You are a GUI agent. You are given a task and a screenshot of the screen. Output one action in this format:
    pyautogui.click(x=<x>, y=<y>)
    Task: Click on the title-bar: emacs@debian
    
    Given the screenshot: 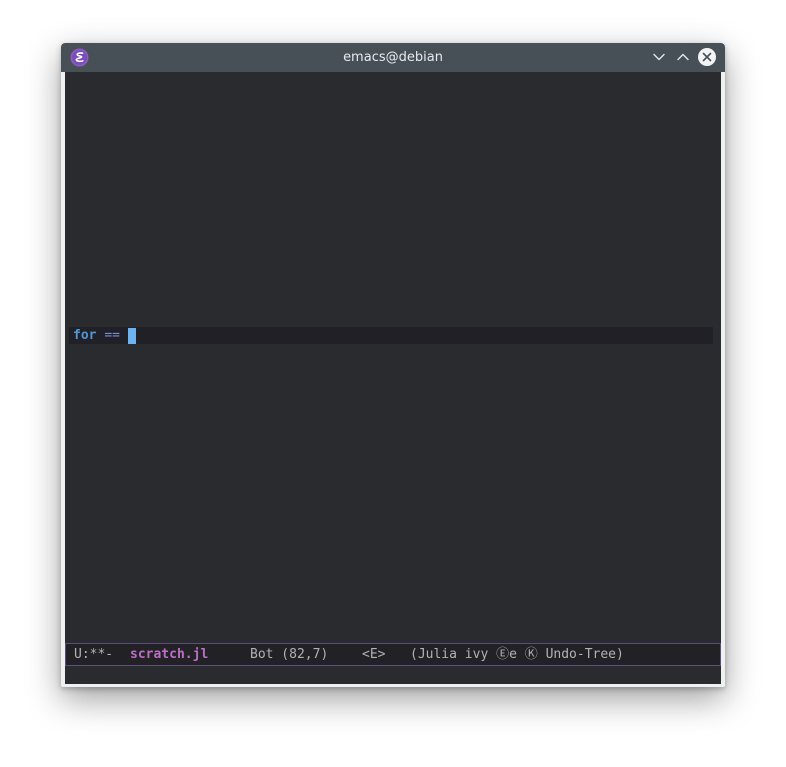 What is the action you would take?
    pyautogui.click(x=393, y=57)
    